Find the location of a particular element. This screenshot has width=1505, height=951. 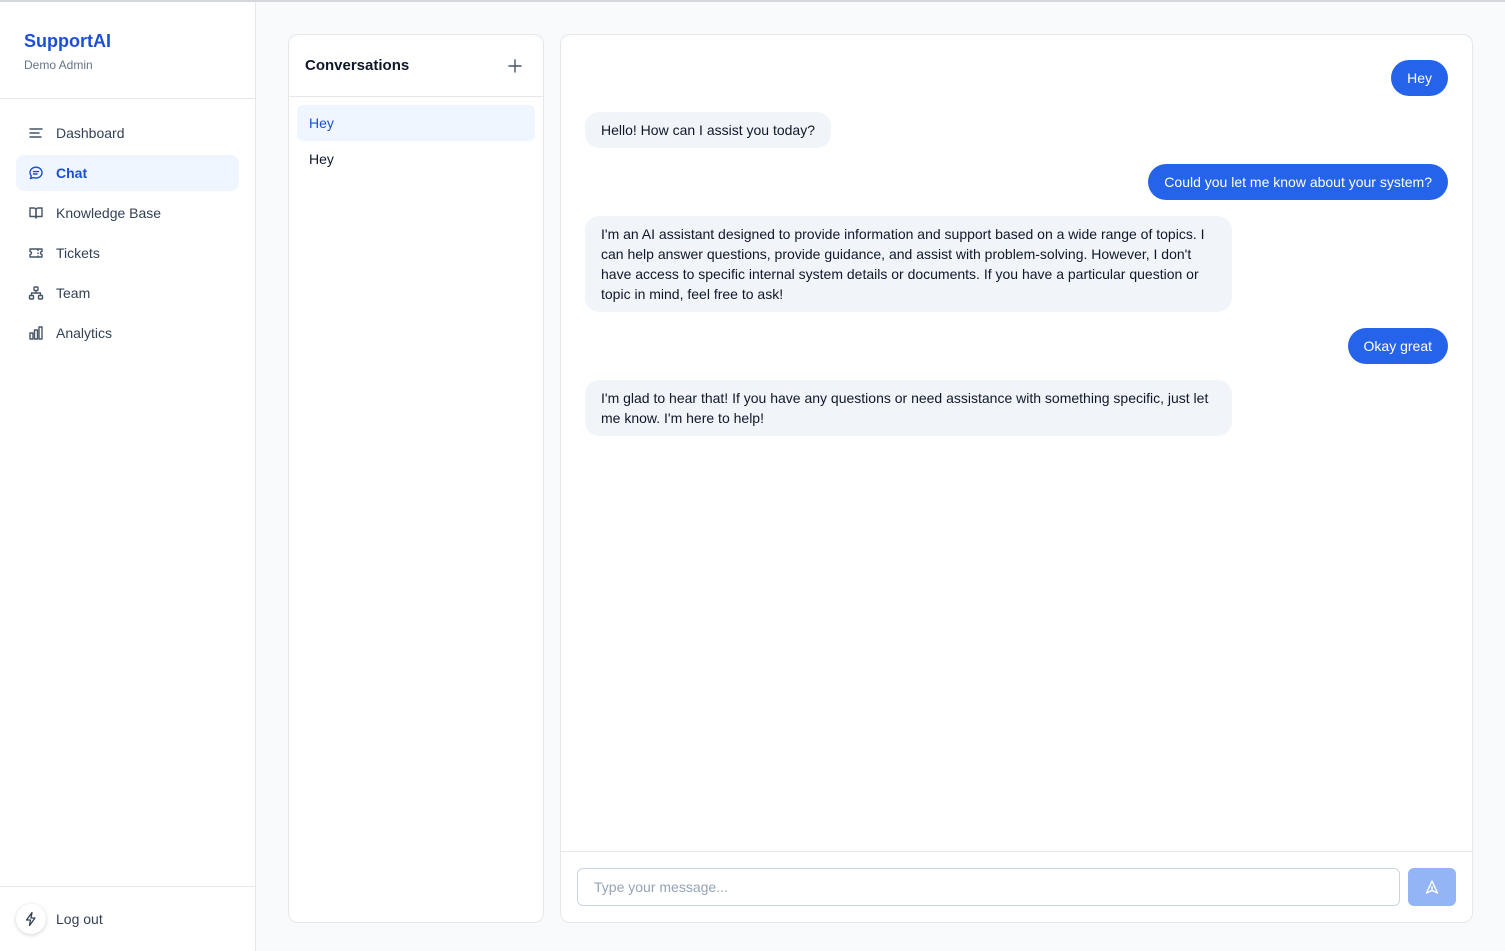

sidebar-item-chat: Chat is located at coordinates (127, 173).